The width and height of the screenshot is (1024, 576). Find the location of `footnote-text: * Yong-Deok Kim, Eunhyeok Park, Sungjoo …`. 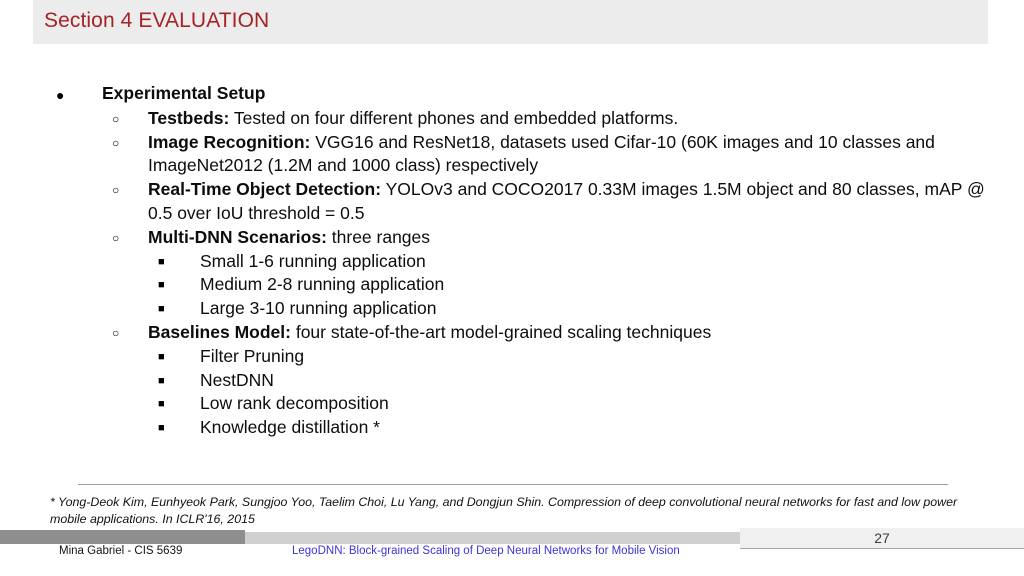

footnote-text: * Yong-Deok Kim, Eunhyeok Park, Sungjoo … is located at coordinates (504, 510).